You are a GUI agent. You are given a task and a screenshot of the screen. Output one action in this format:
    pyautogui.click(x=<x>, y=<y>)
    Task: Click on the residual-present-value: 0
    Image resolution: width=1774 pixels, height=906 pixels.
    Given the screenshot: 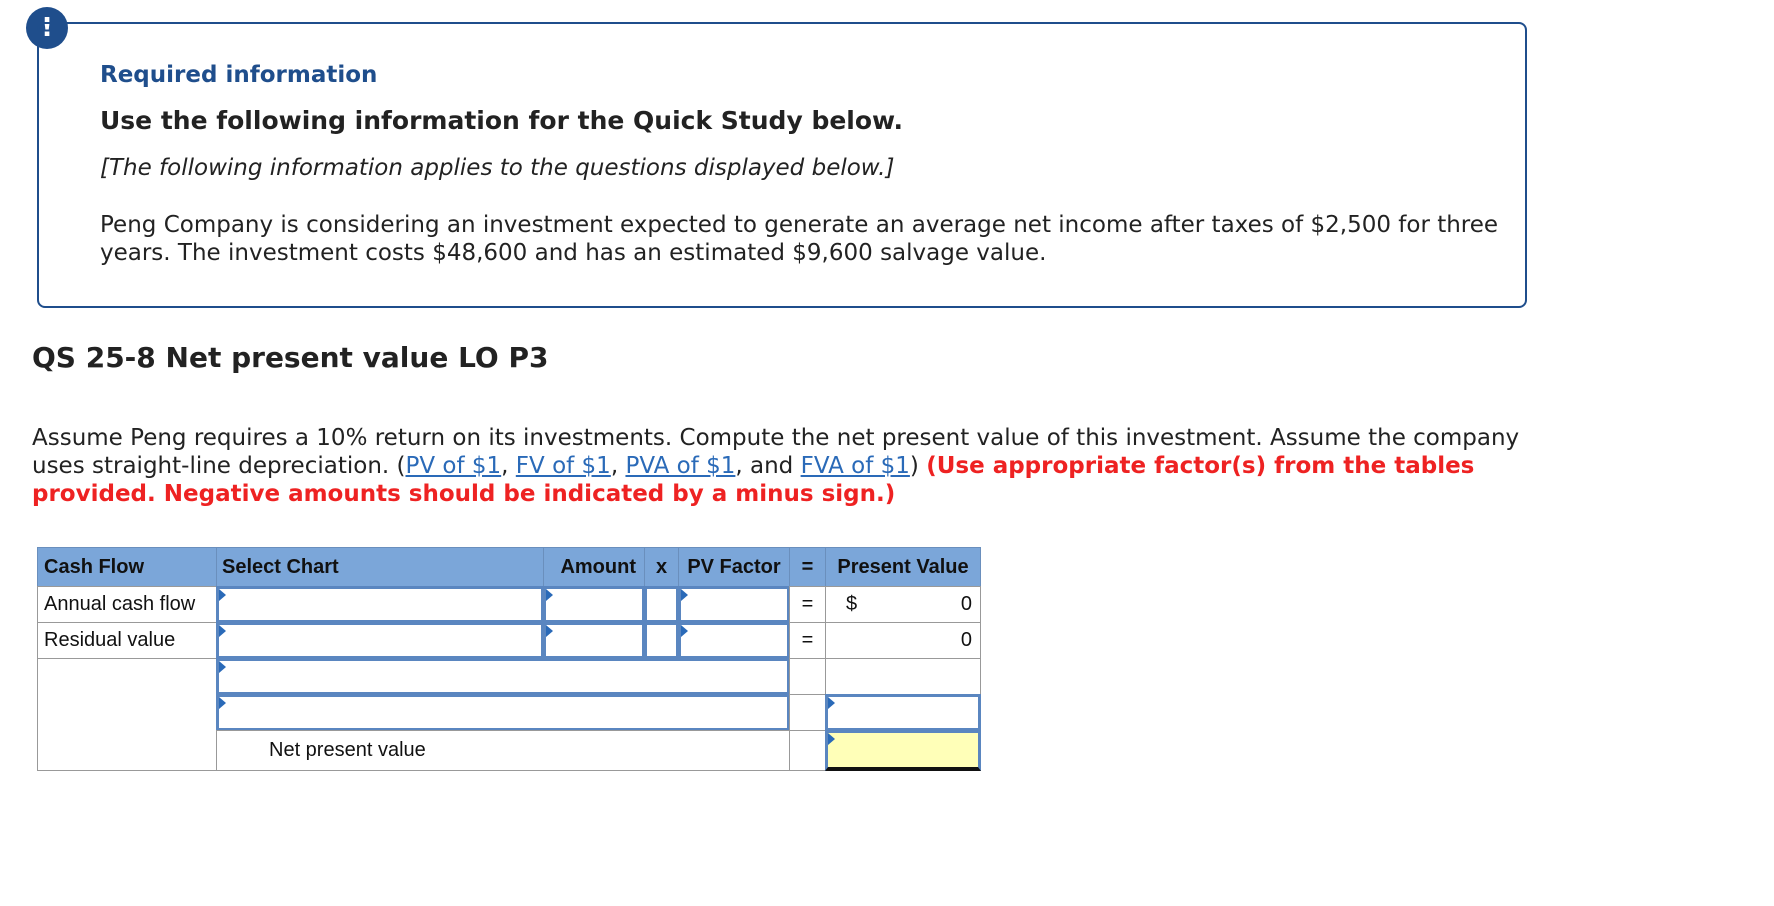 What is the action you would take?
    pyautogui.click(x=903, y=640)
    